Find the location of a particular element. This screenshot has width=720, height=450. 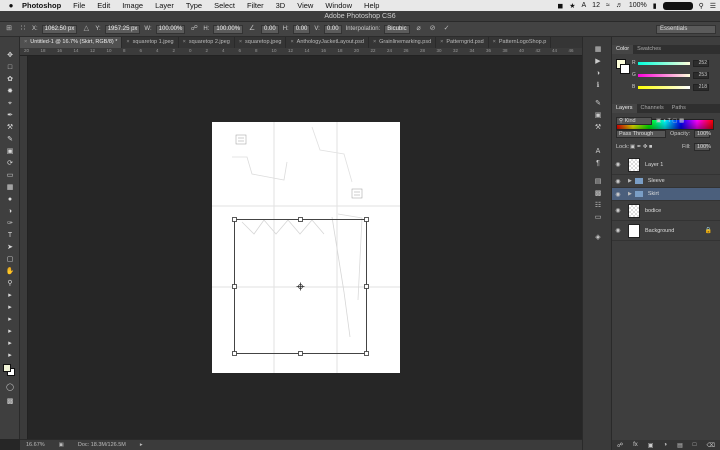

type-tool-icon: T is located at coordinates (10, 235).